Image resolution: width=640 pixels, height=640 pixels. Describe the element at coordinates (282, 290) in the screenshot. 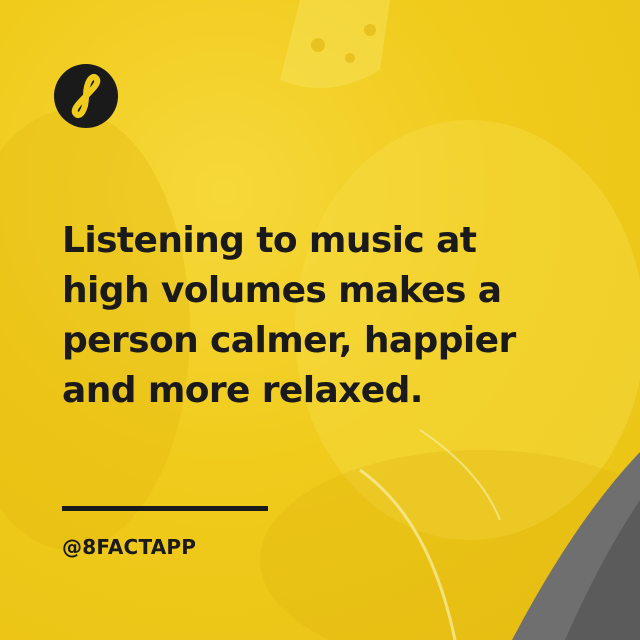

I see `fact-line: high volumes makes a` at that location.